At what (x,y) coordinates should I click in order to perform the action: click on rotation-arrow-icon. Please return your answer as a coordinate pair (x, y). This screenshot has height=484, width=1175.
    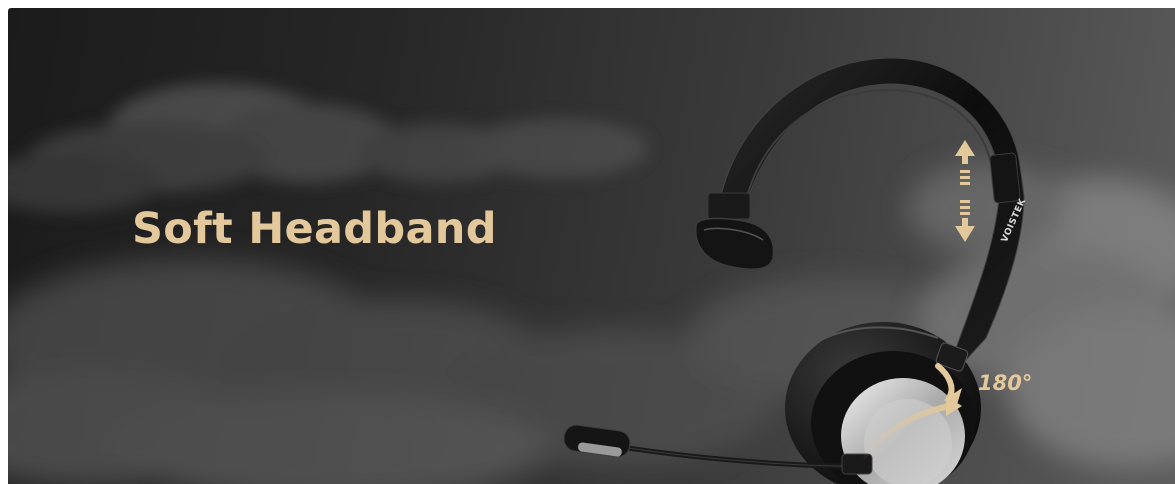
    Looking at the image, I should click on (910, 412).